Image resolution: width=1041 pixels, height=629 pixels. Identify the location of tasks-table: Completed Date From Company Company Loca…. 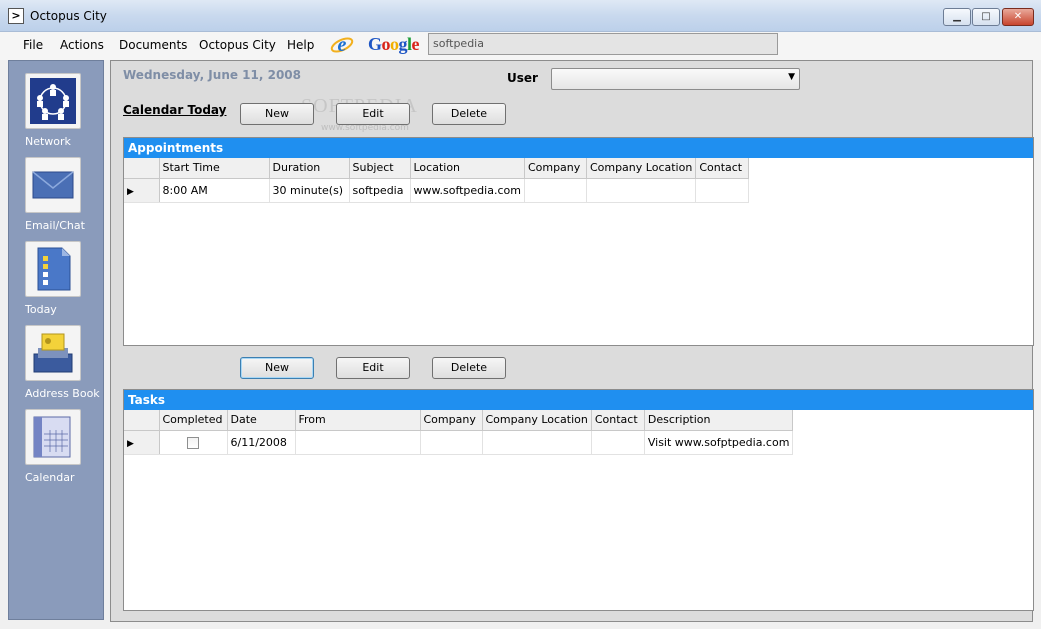
(459, 432).